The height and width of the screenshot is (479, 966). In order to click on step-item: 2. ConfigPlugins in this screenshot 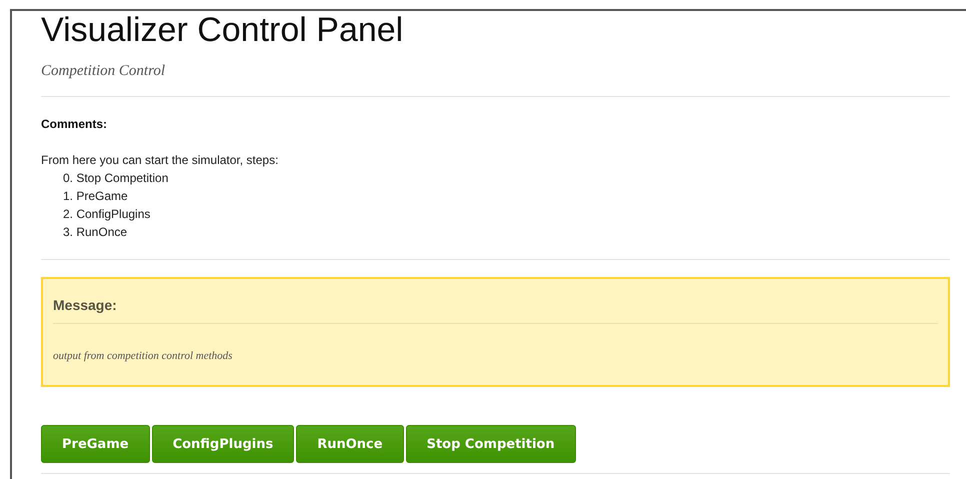, I will do `click(107, 214)`.